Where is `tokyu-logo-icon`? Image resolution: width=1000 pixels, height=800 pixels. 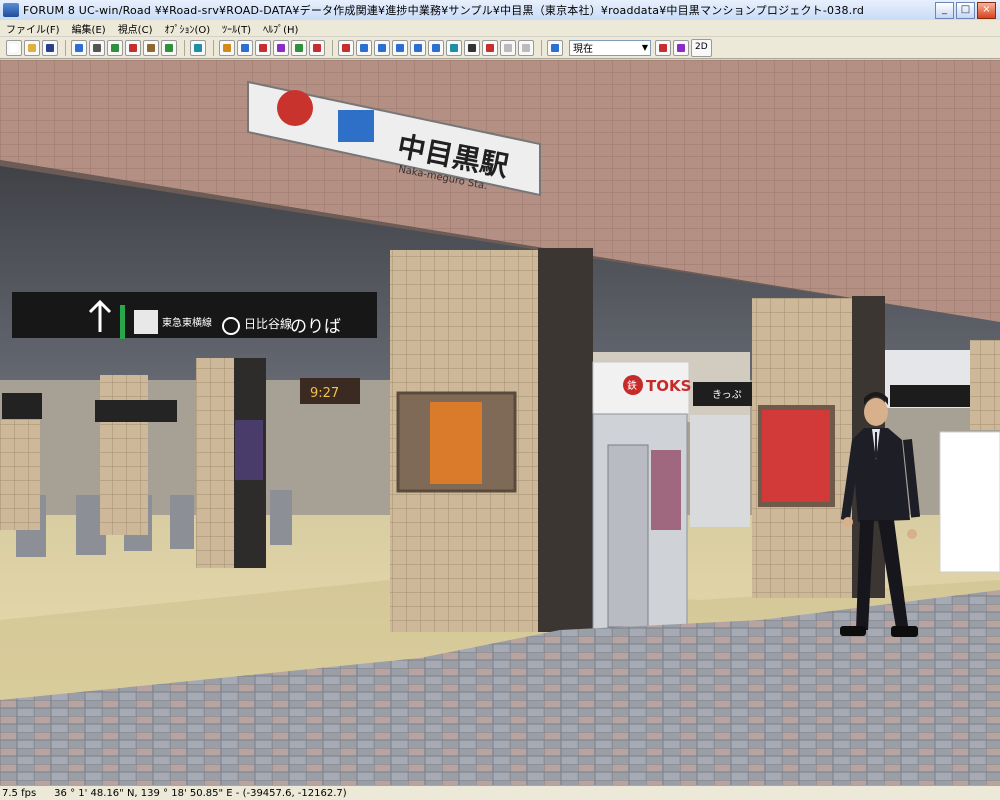
tokyu-logo-icon is located at coordinates (295, 108).